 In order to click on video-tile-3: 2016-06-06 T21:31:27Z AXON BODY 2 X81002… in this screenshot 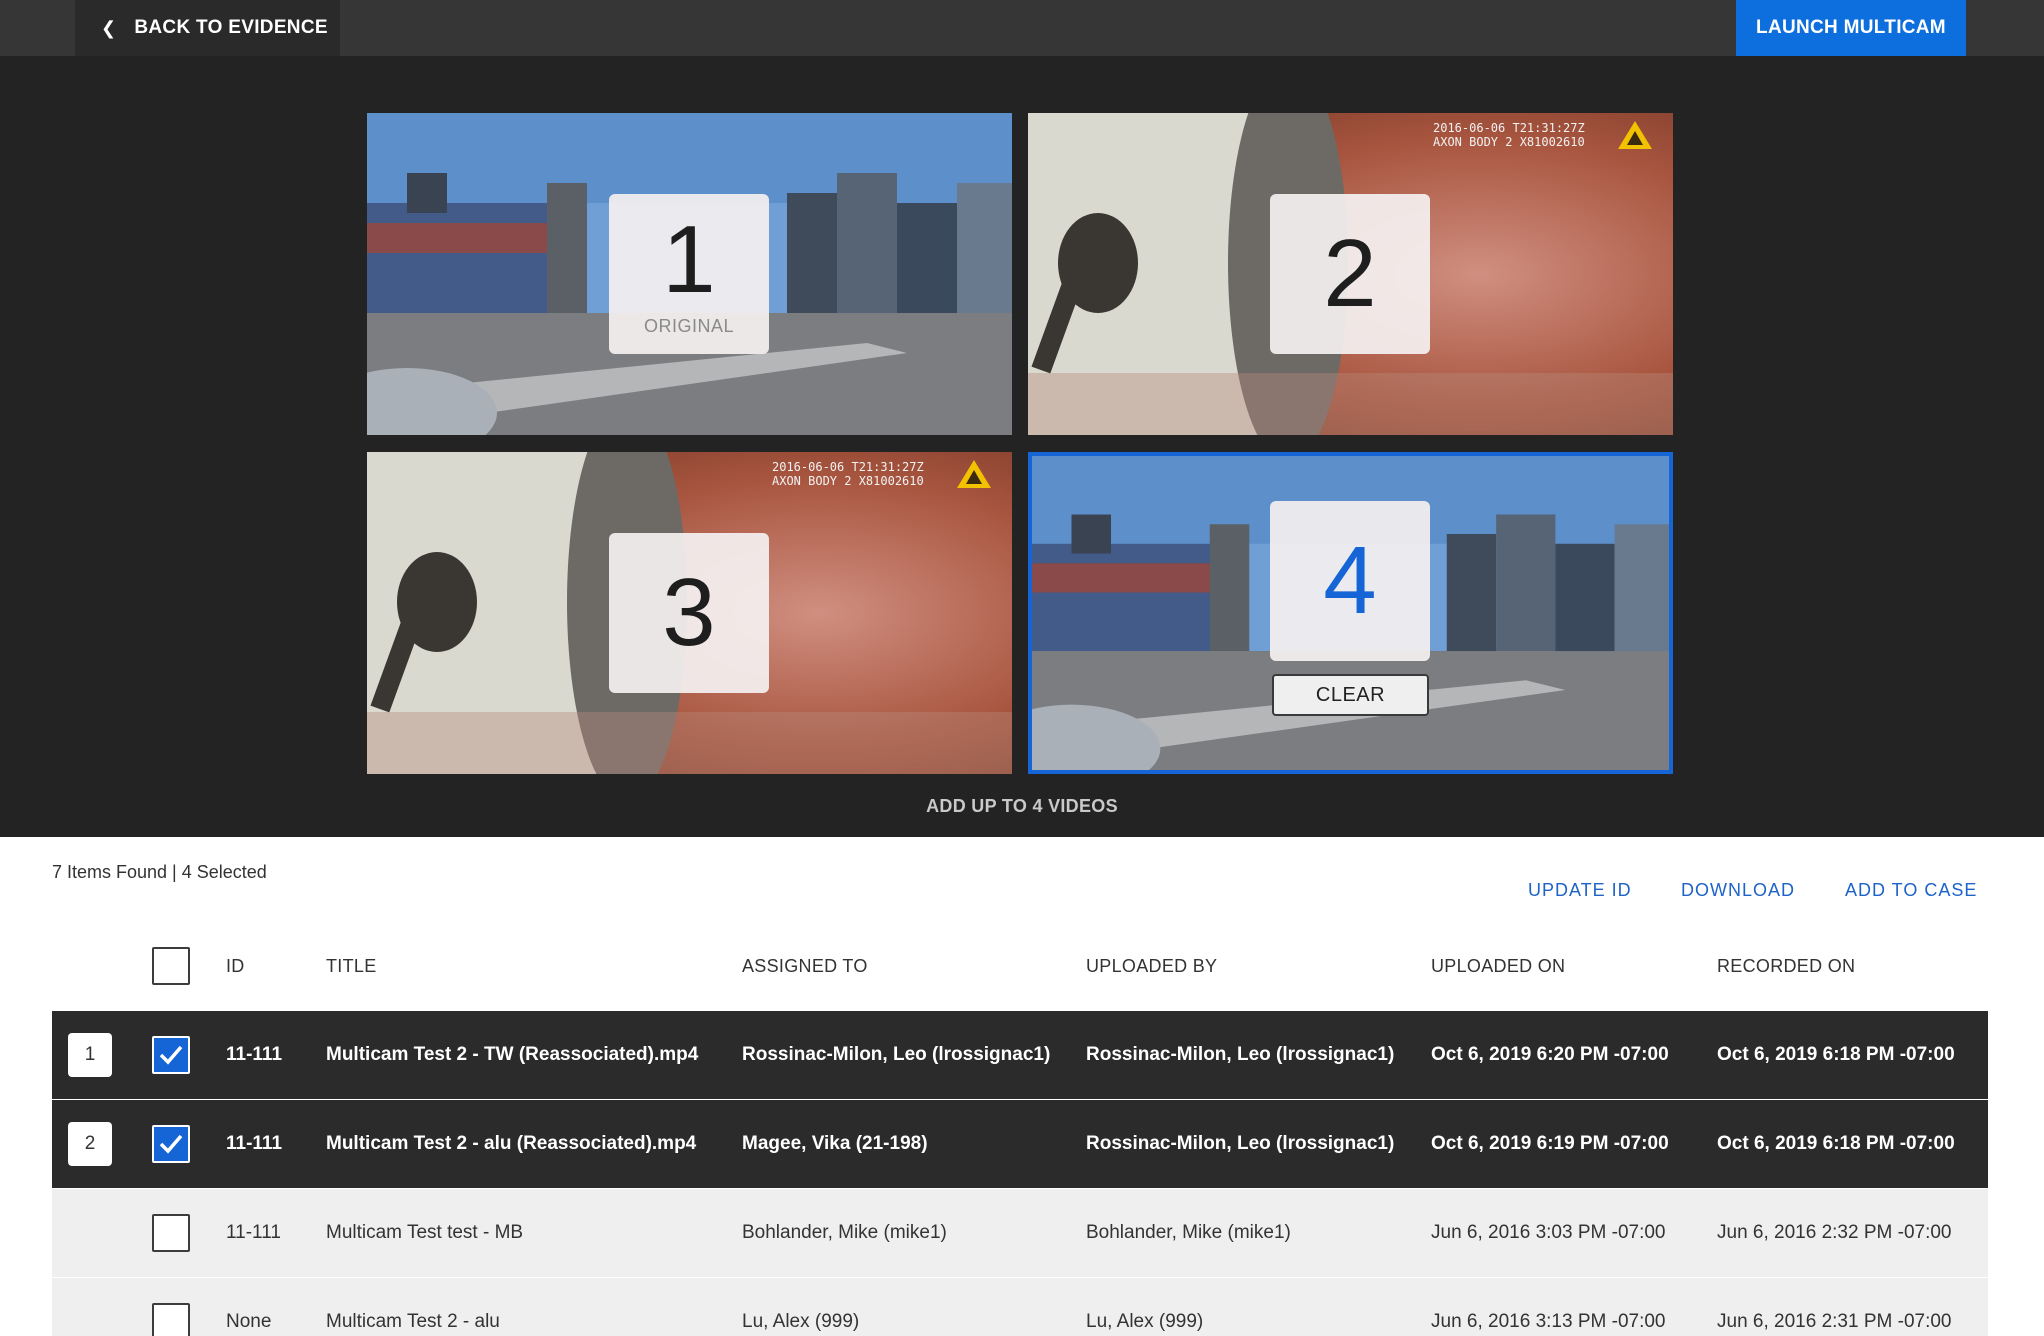, I will do `click(689, 613)`.